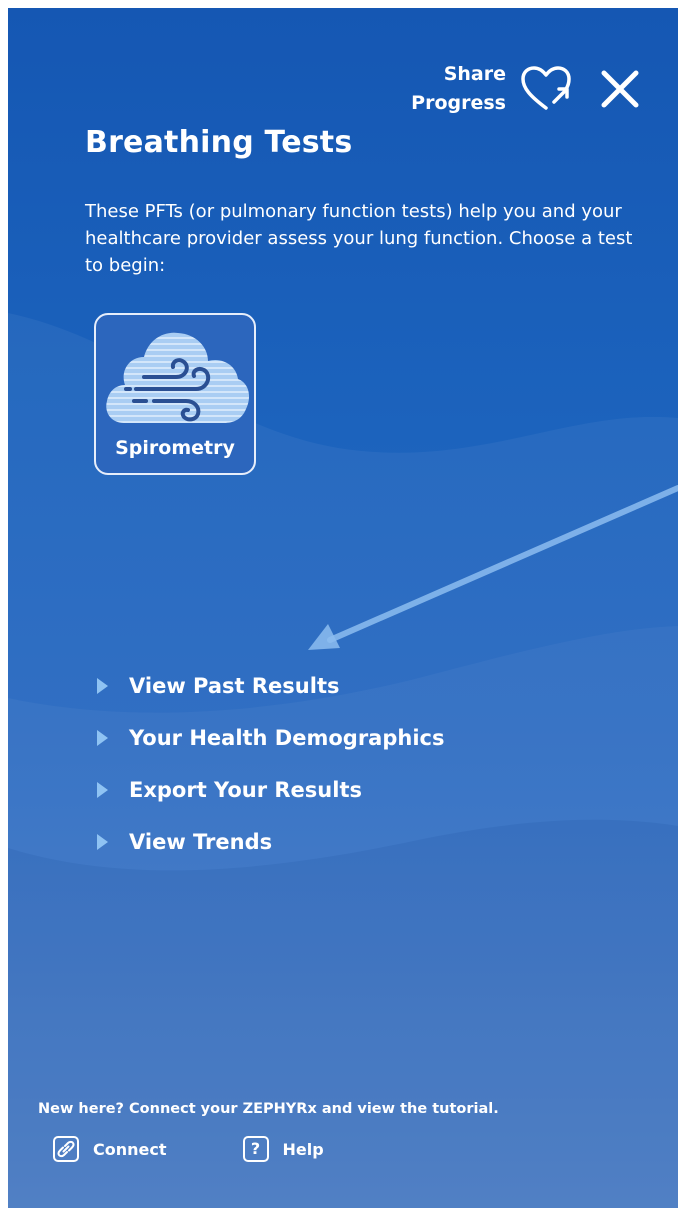 The height and width of the screenshot is (1216, 680). What do you see at coordinates (178, 377) in the screenshot?
I see `cloud-wind-icon` at bounding box center [178, 377].